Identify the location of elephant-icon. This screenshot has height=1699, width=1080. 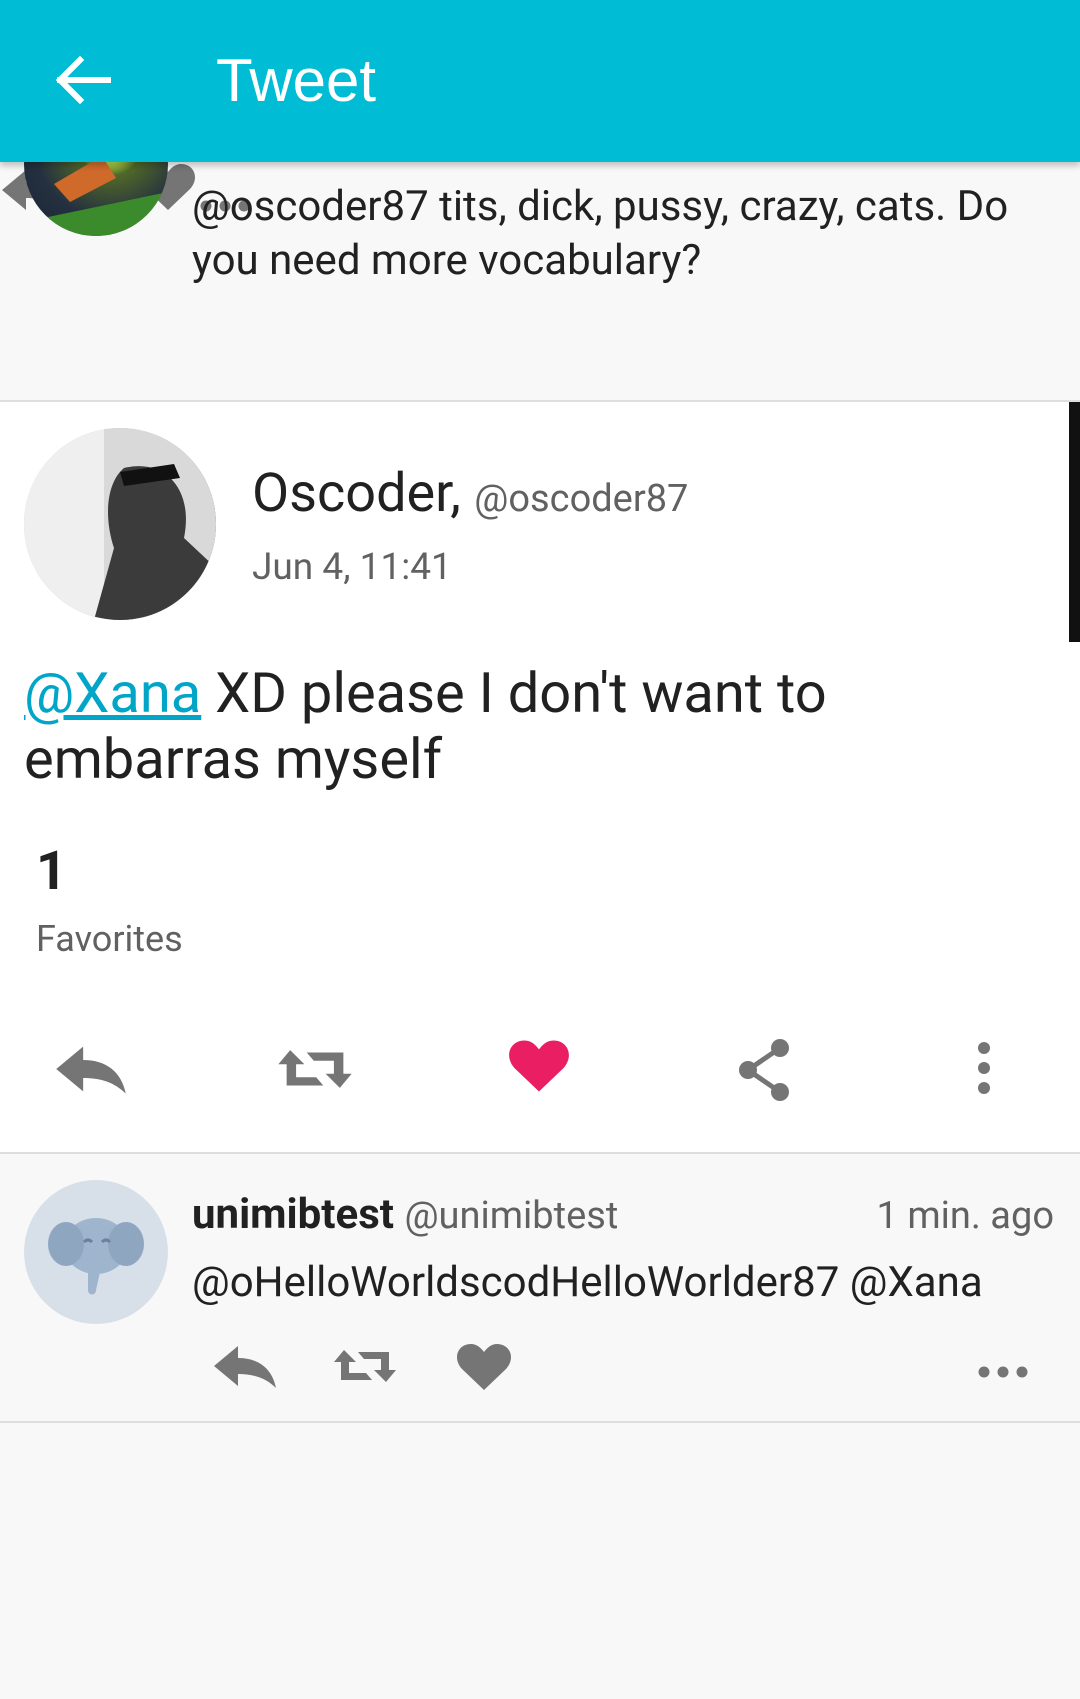
(96, 1256).